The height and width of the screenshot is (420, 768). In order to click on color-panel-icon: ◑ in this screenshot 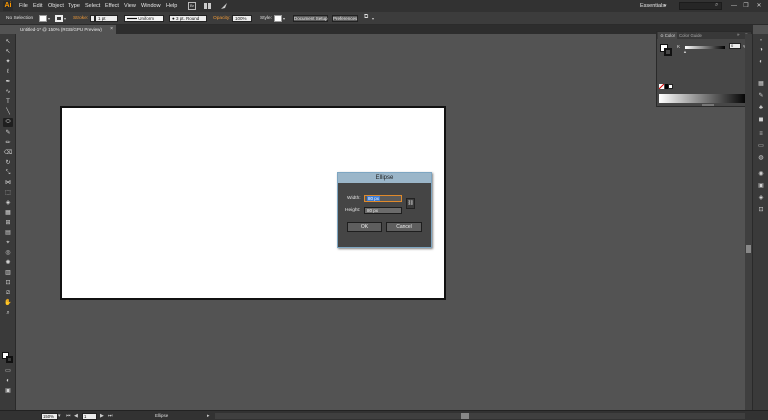, I will do `click(761, 50)`.